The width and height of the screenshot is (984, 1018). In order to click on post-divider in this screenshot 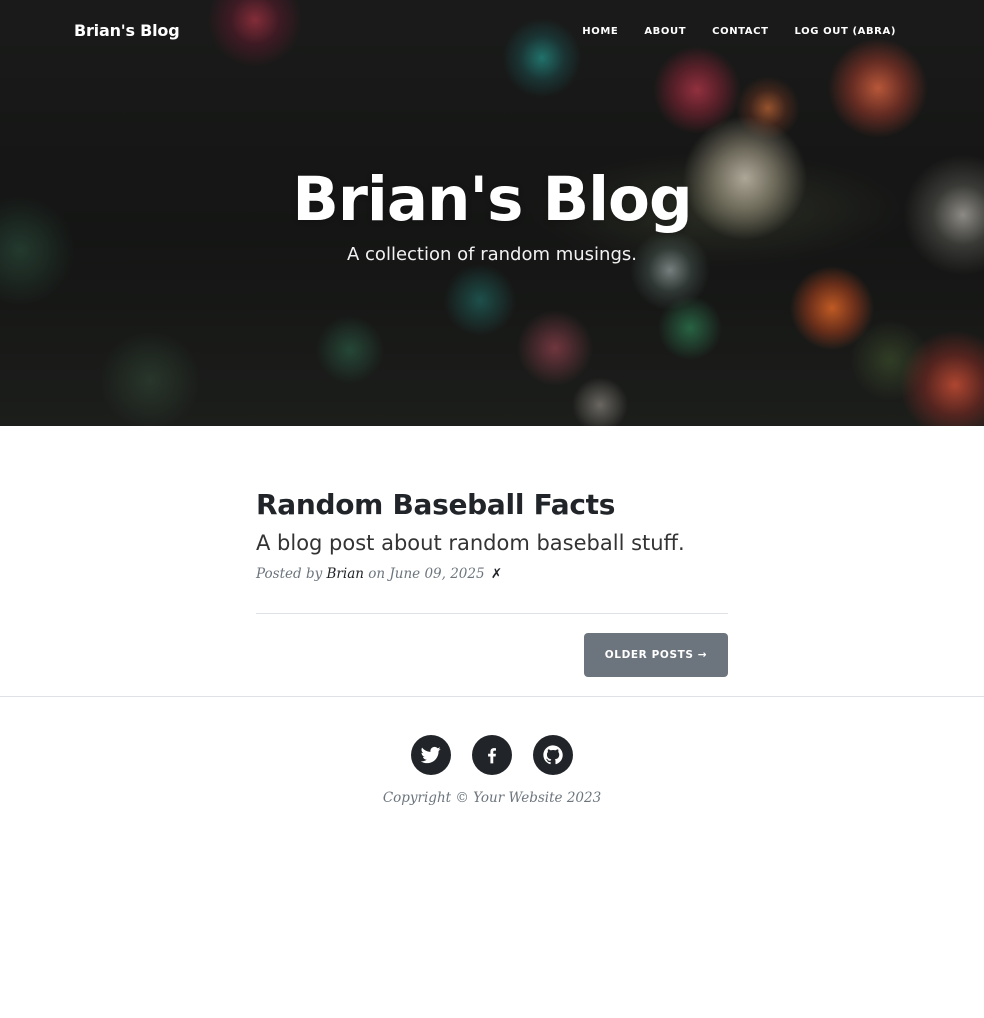, I will do `click(492, 613)`.